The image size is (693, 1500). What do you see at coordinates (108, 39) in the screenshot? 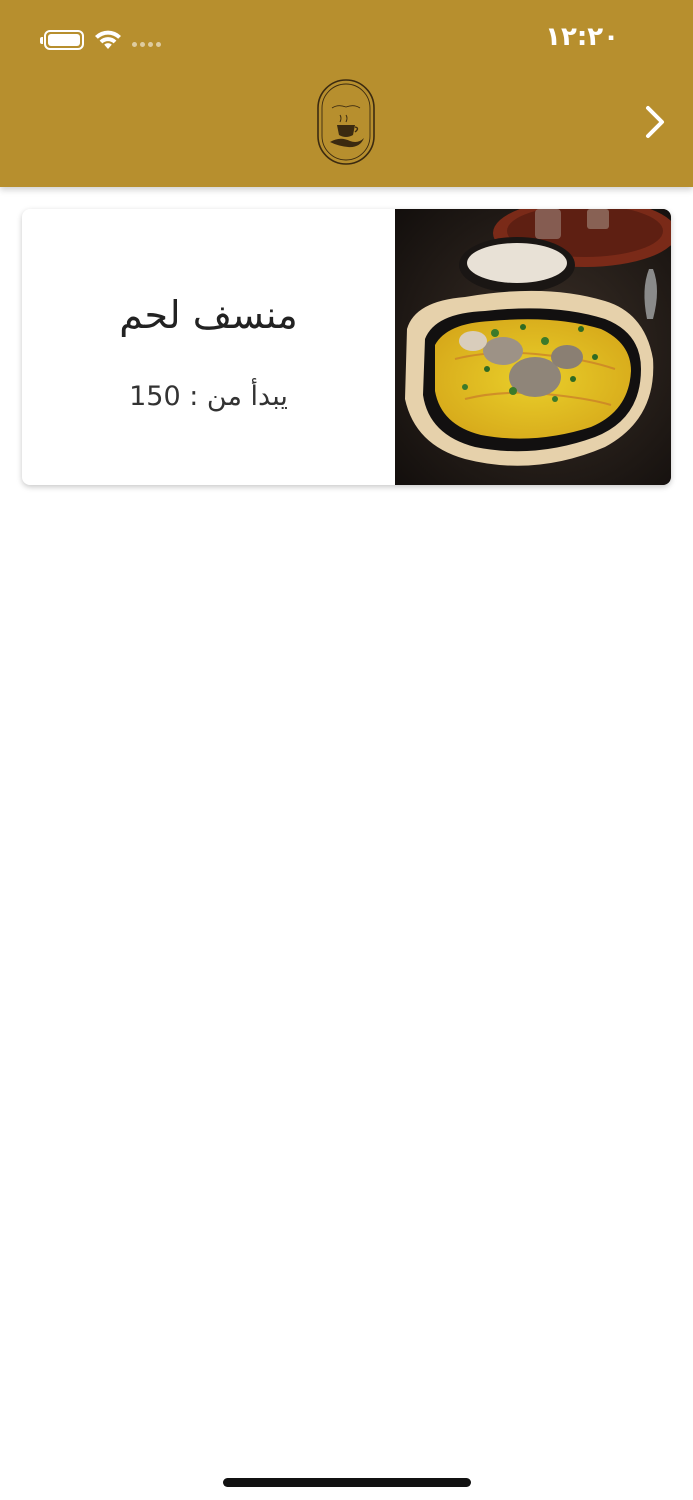
I see `wifi-icon` at bounding box center [108, 39].